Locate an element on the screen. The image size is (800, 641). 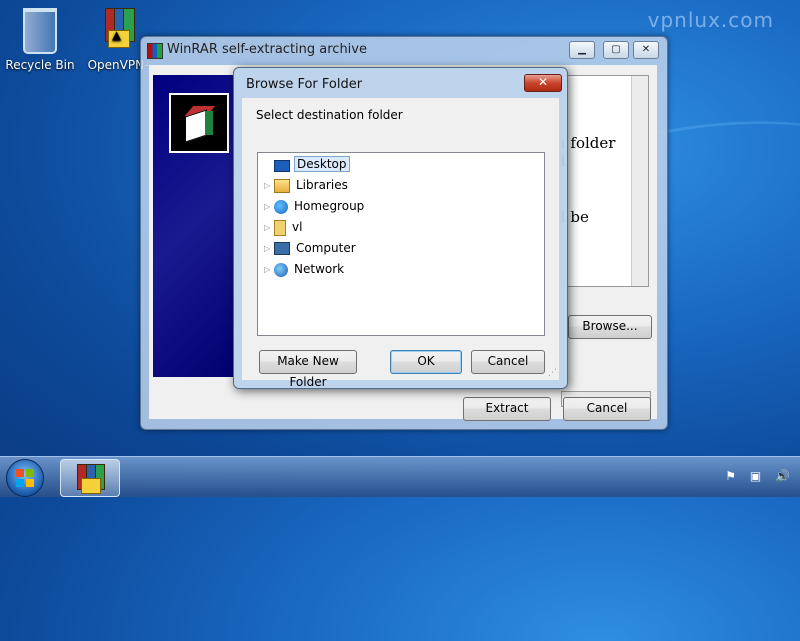
ok-button: OK is located at coordinates (426, 362).